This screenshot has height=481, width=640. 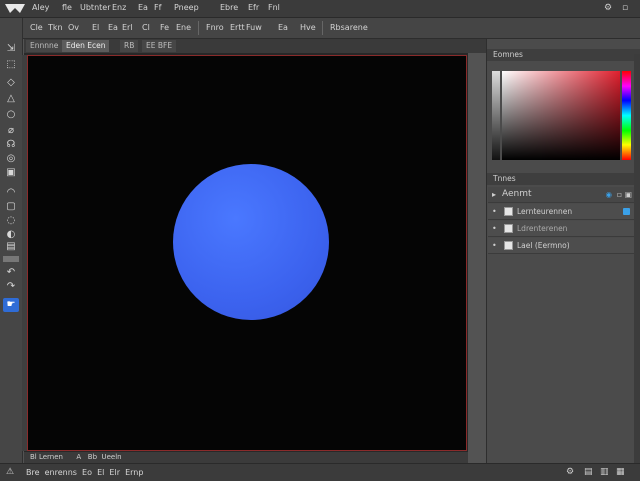 I want to click on pen-icon: ↶, so click(x=11, y=273).